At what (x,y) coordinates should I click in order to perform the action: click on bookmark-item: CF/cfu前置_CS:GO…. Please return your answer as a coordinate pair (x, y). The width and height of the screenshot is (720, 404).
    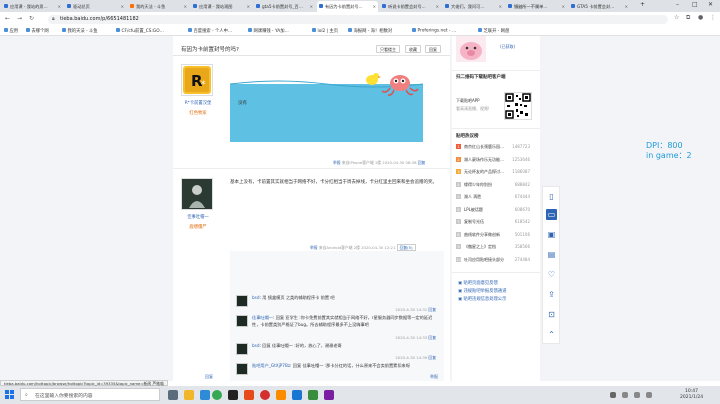
    Looking at the image, I should click on (140, 31).